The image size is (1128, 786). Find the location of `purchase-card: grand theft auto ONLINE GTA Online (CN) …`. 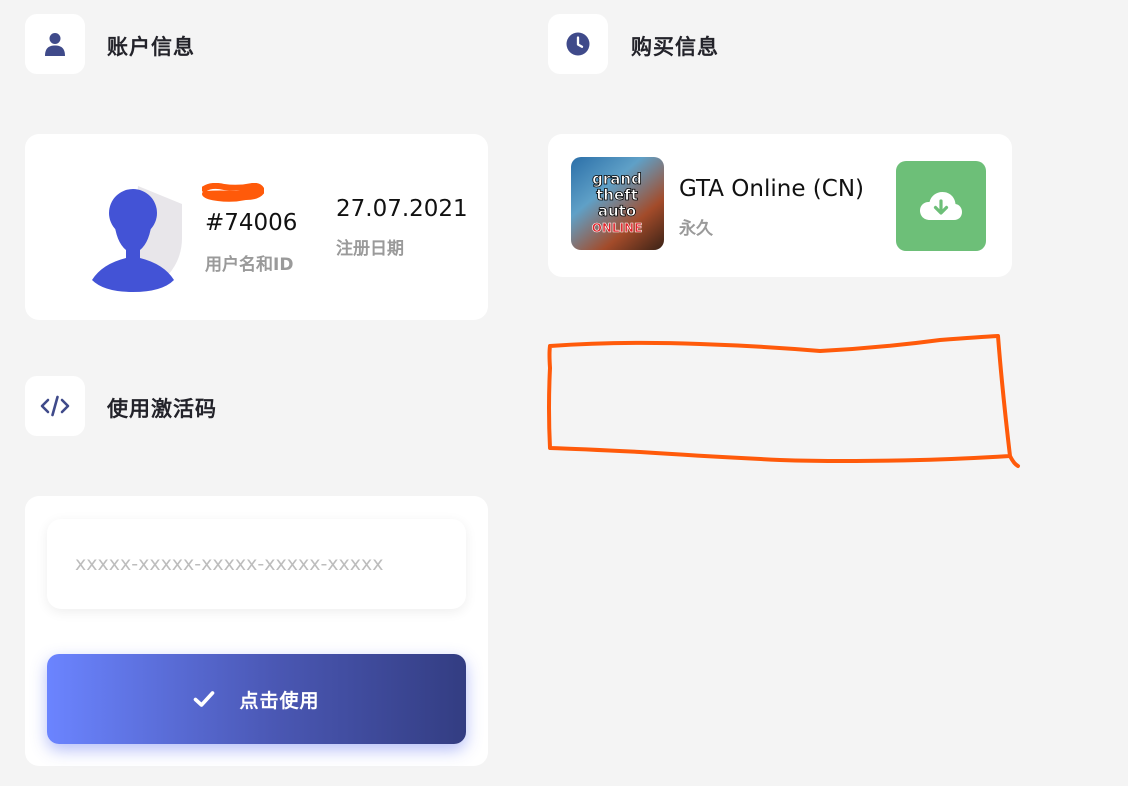

purchase-card: grand theft auto ONLINE GTA Online (CN) … is located at coordinates (780, 205).